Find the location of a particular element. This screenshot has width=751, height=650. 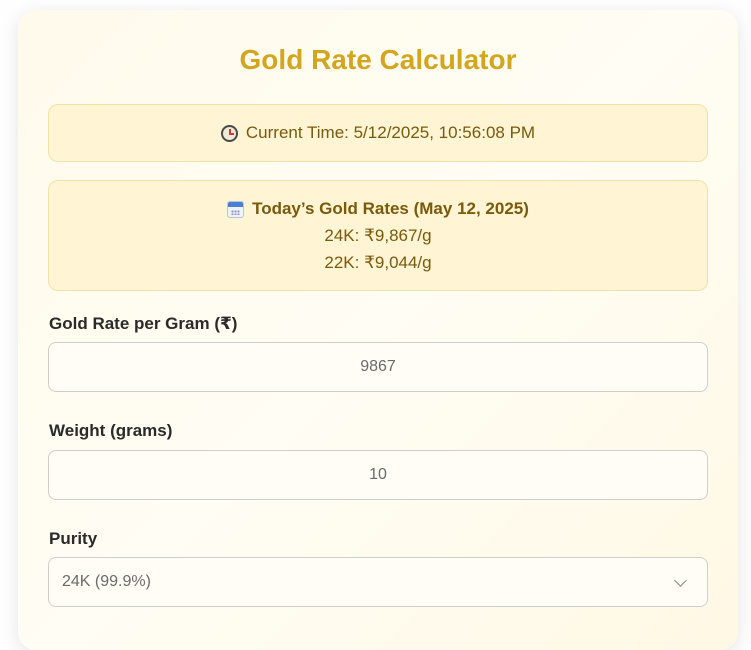

purity-select: 24K (99.9%) is located at coordinates (378, 582).